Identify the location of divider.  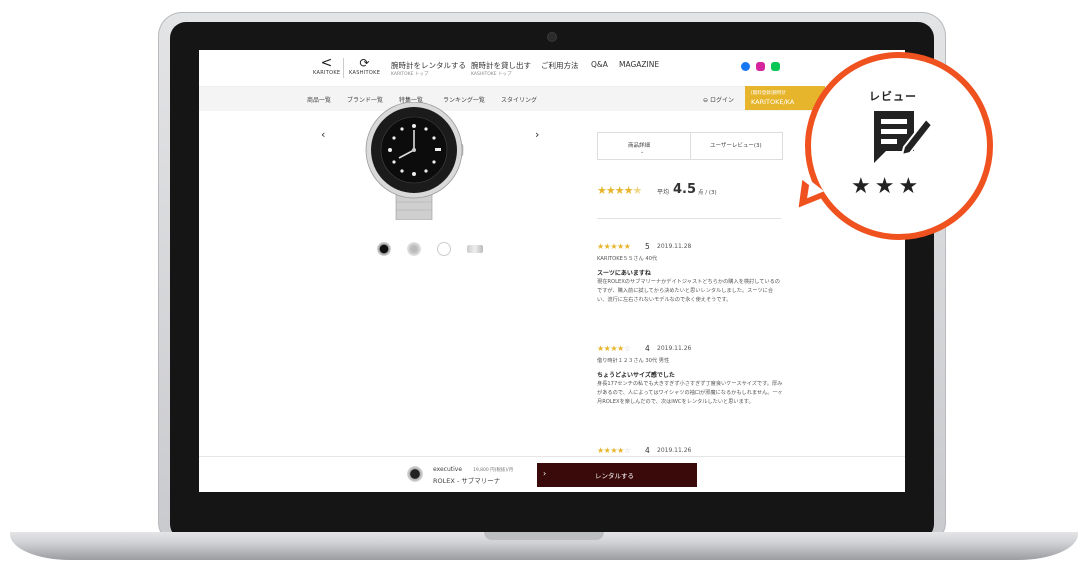
(689, 218).